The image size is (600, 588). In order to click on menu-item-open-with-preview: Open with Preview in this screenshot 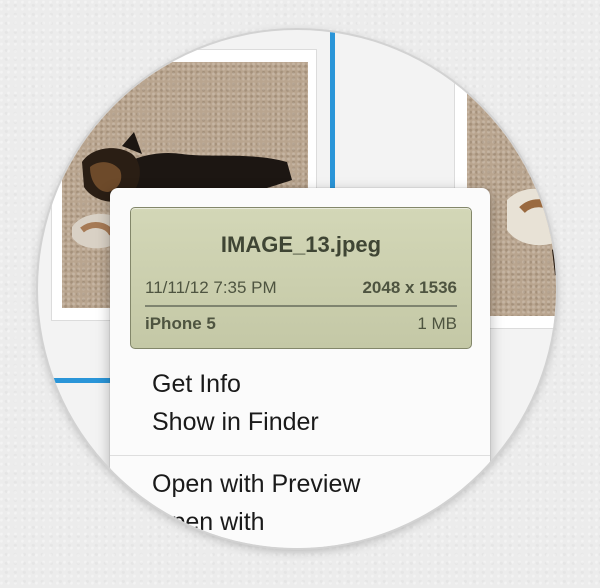, I will do `click(256, 484)`.